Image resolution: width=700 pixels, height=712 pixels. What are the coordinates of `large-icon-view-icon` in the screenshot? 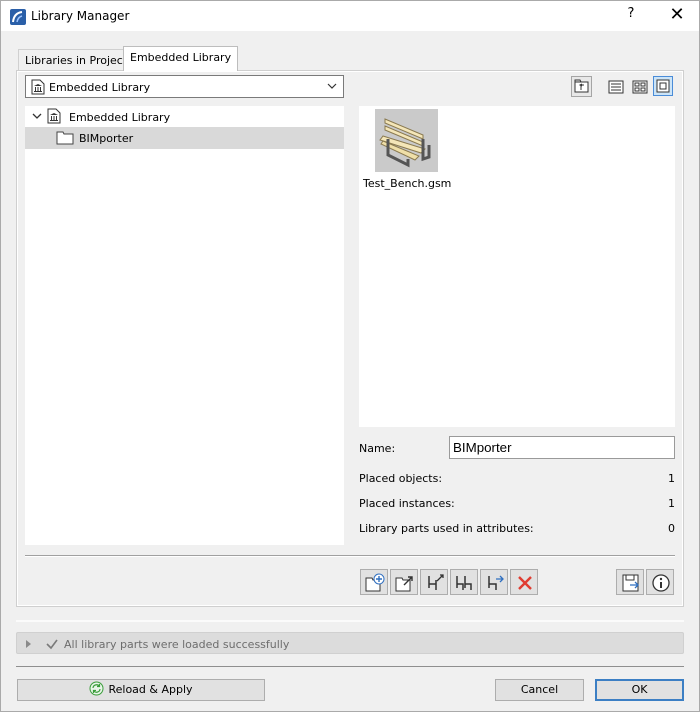 It's located at (663, 86).